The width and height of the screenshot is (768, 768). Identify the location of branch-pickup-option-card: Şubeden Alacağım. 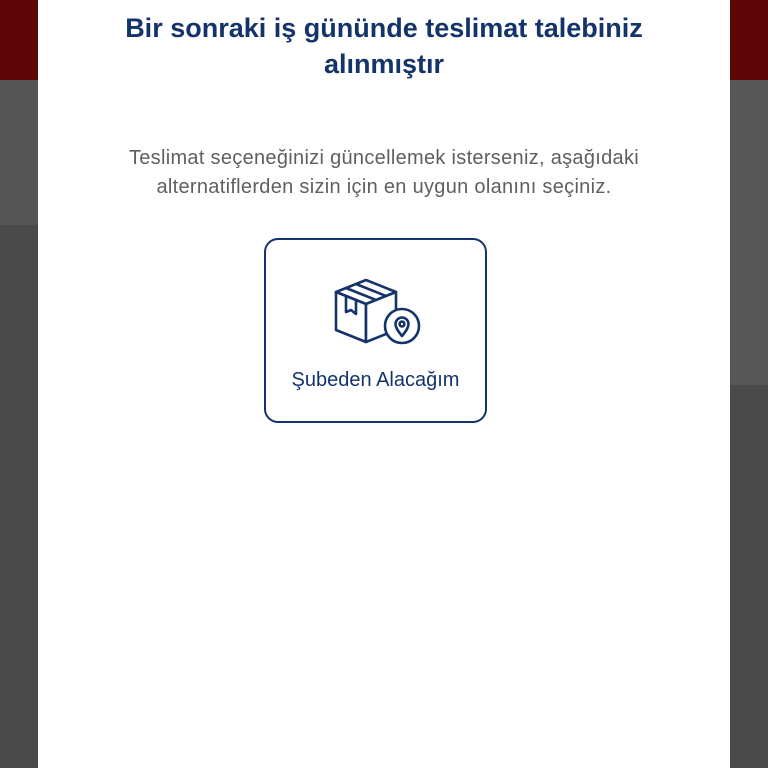
(375, 330).